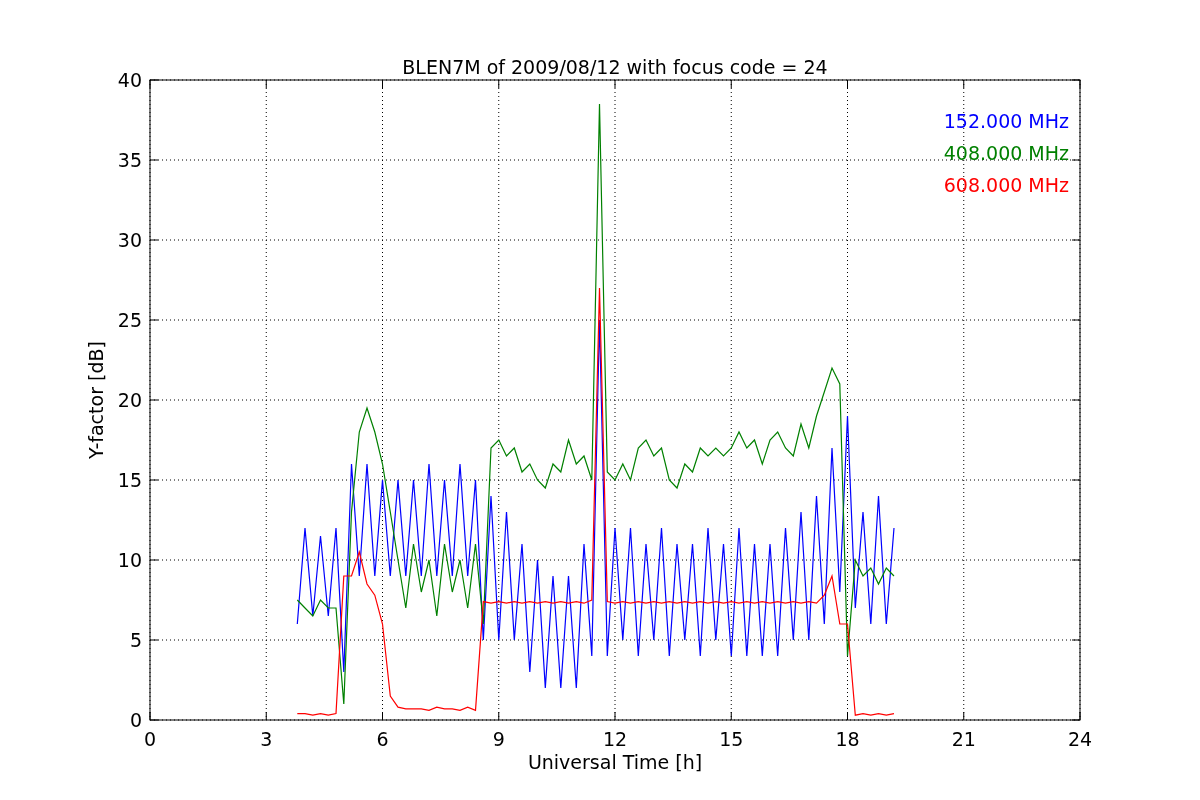  I want to click on tick-label: 9, so click(498, 739).